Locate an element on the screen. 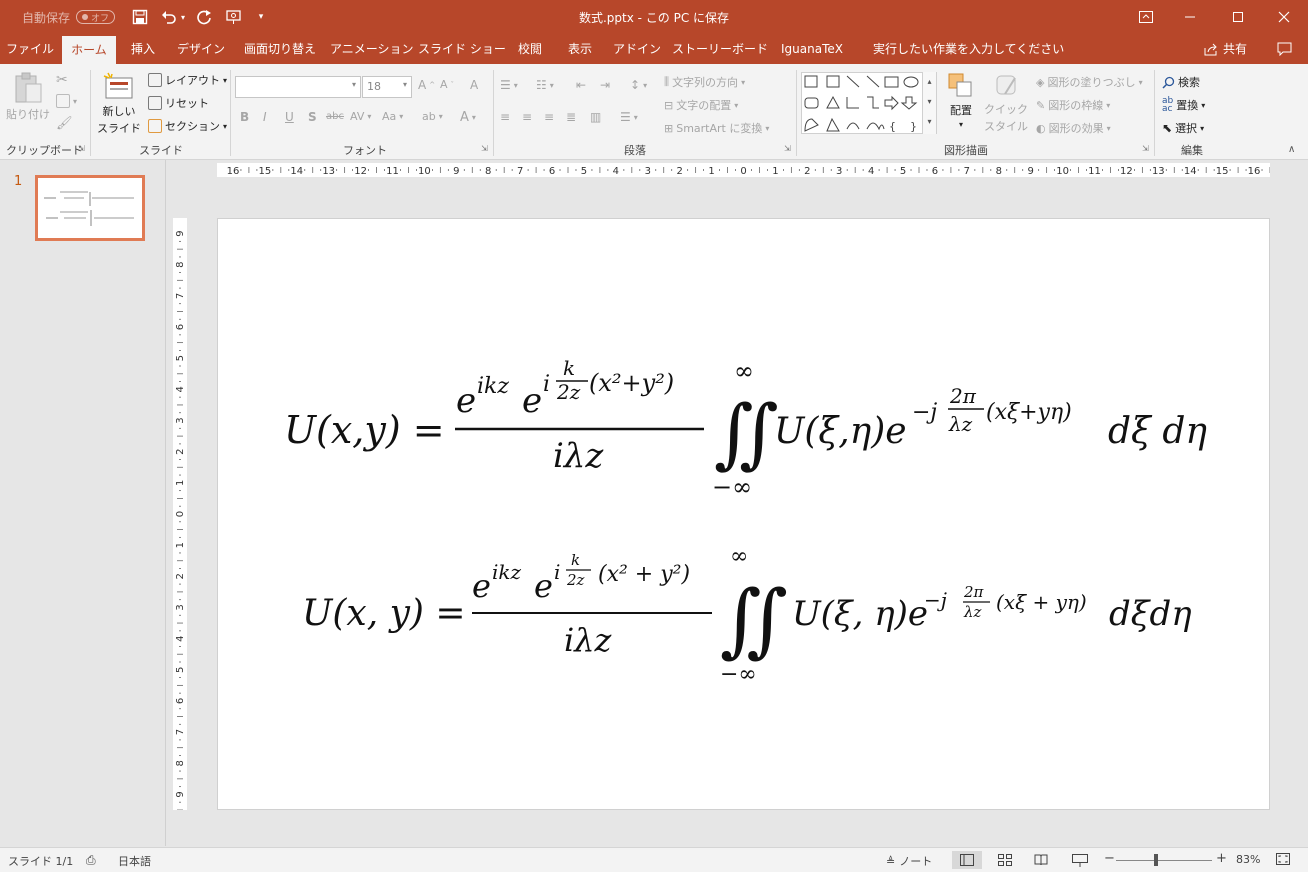 The image size is (1308, 872). tab-storyboard: ストーリーボード is located at coordinates (720, 49).